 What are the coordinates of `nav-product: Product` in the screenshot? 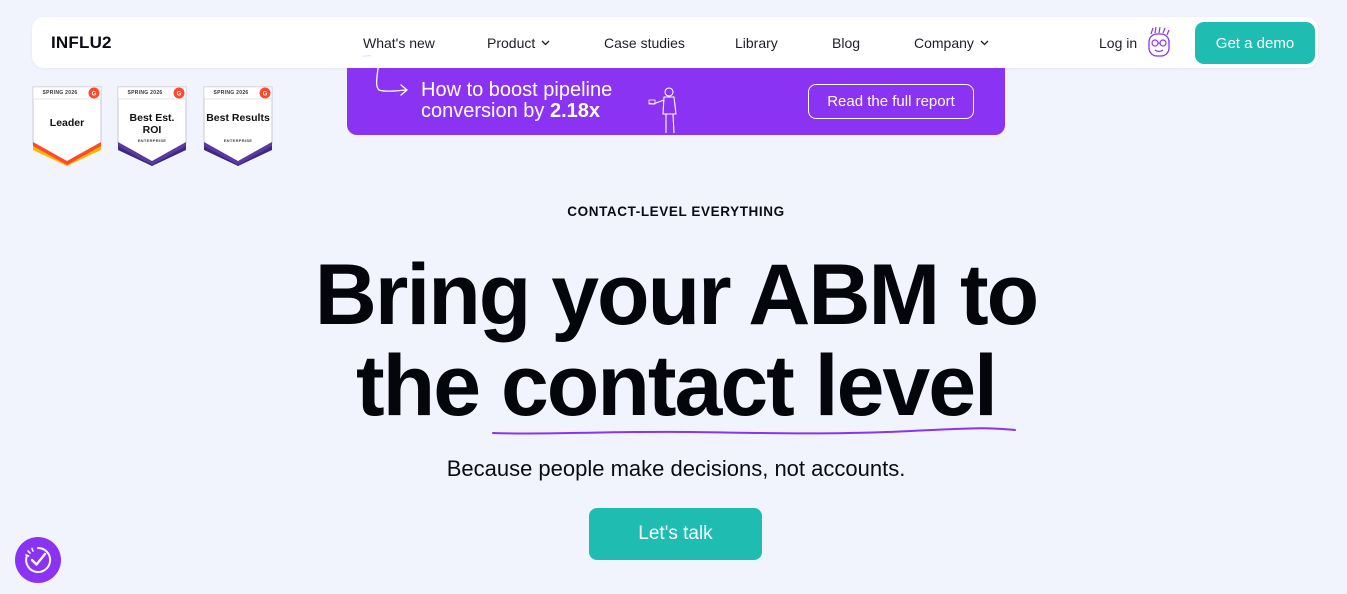 It's located at (518, 43).